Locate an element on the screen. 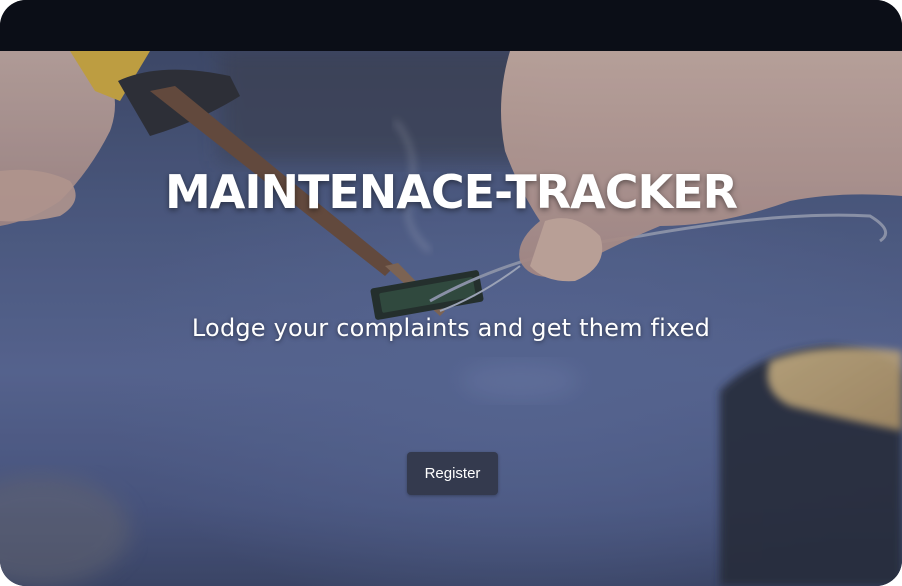 This screenshot has width=902, height=586. page-title: MAINTENACE-TRACKER is located at coordinates (451, 192).